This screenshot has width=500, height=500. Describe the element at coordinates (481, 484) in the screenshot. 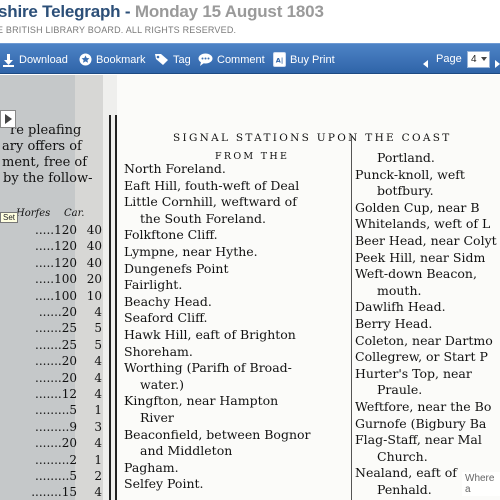

I see `hover-hint: Where a` at that location.